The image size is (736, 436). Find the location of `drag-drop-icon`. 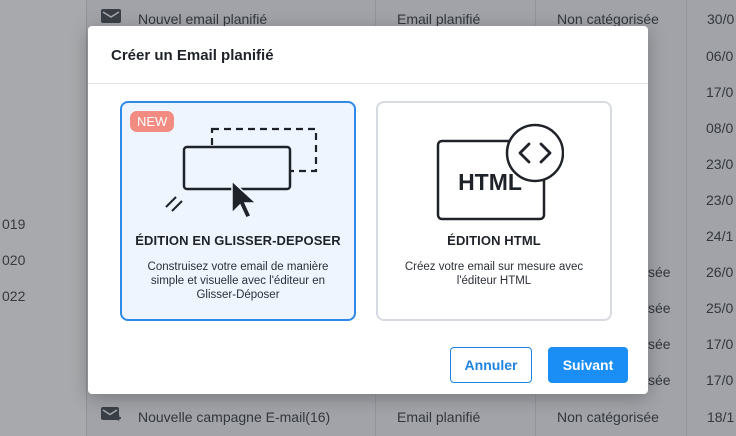

drag-drop-icon is located at coordinates (241, 173).